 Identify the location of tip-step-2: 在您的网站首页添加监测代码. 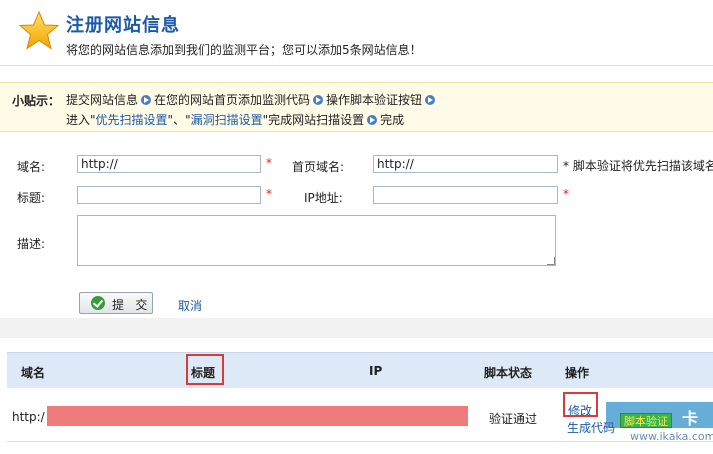
(232, 100).